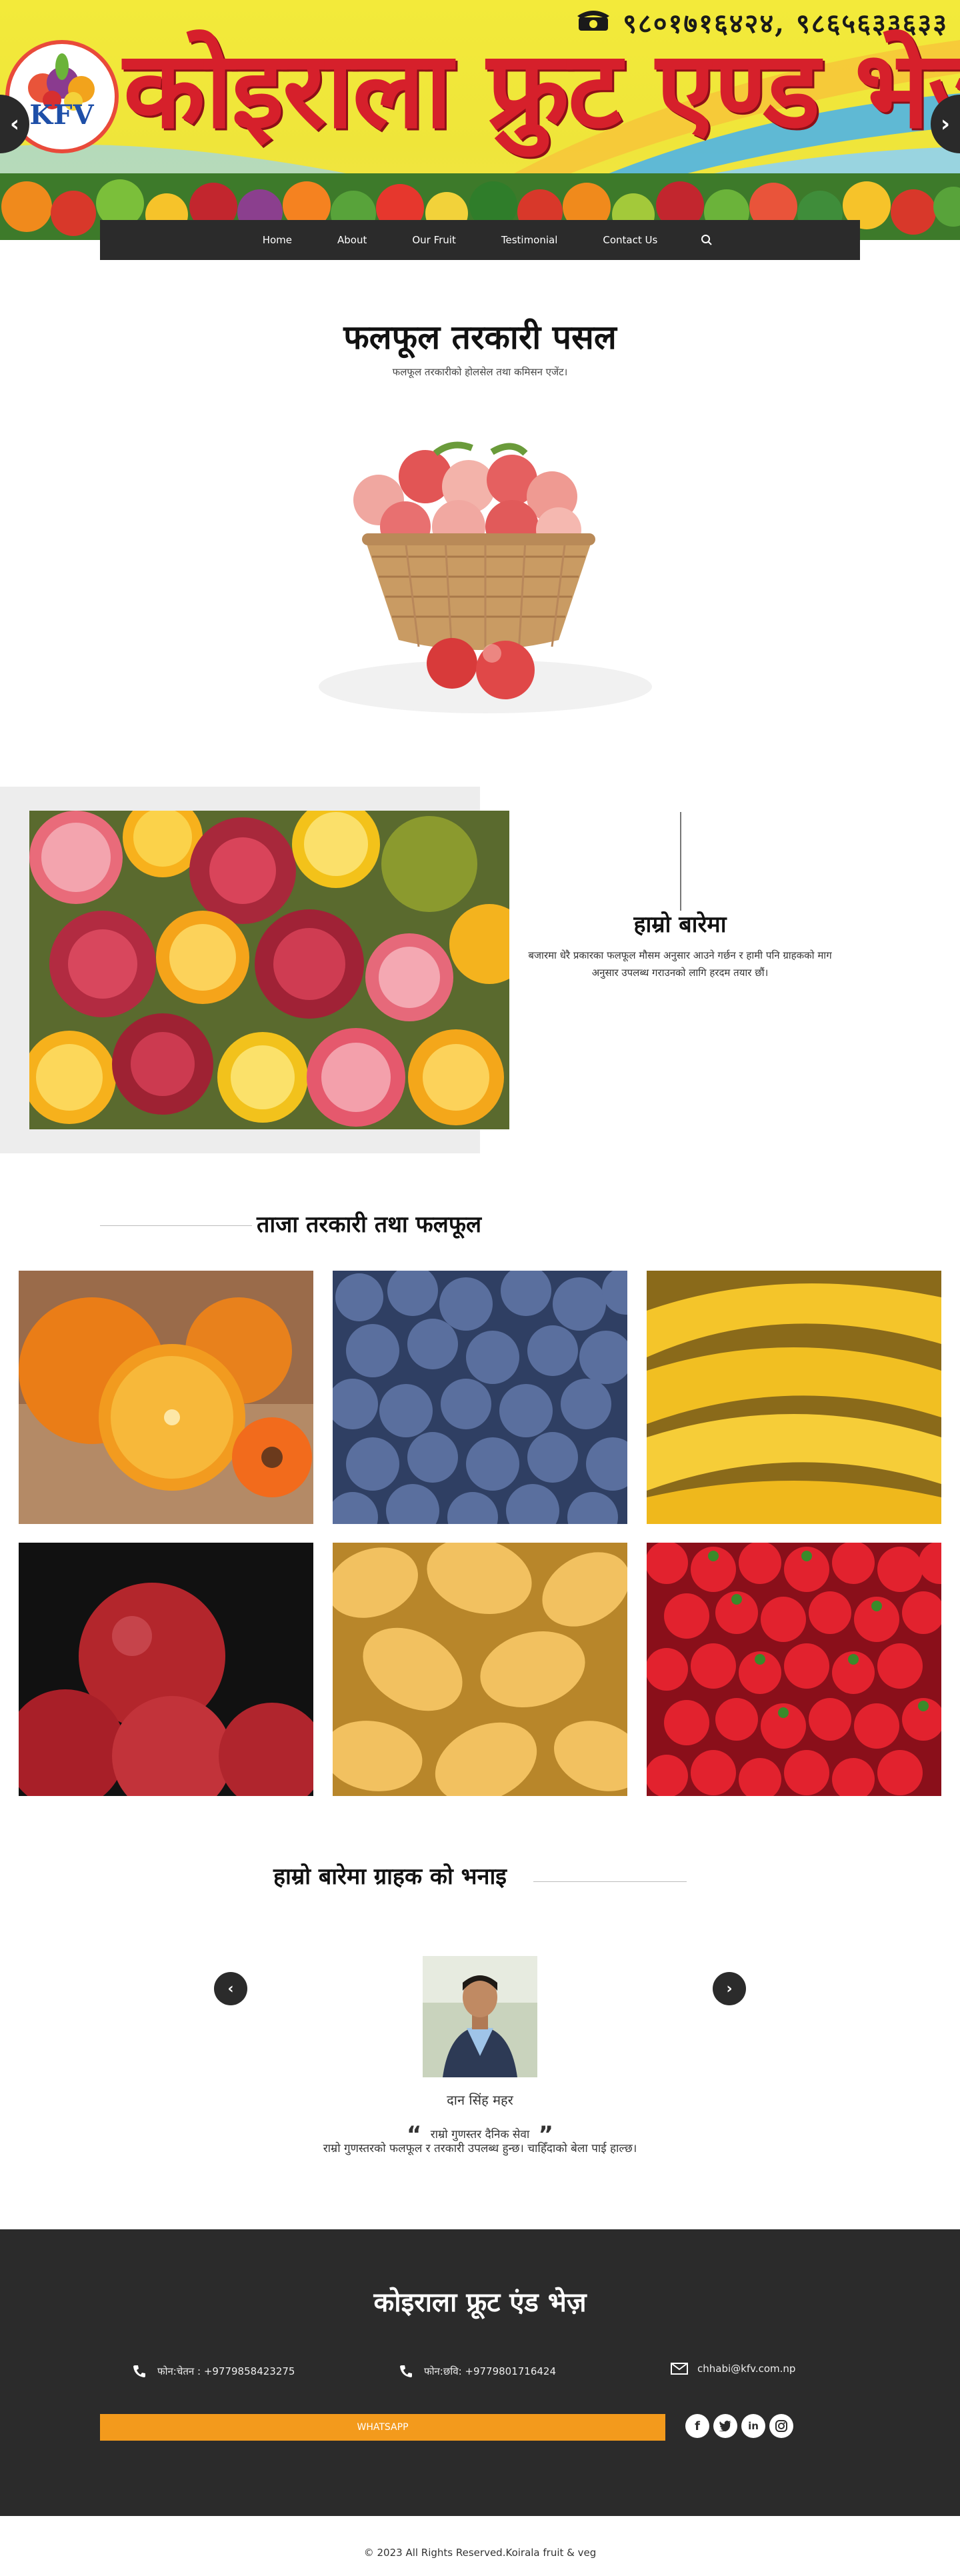 The height and width of the screenshot is (2576, 960). I want to click on nav-testimonial: Testimonial, so click(530, 240).